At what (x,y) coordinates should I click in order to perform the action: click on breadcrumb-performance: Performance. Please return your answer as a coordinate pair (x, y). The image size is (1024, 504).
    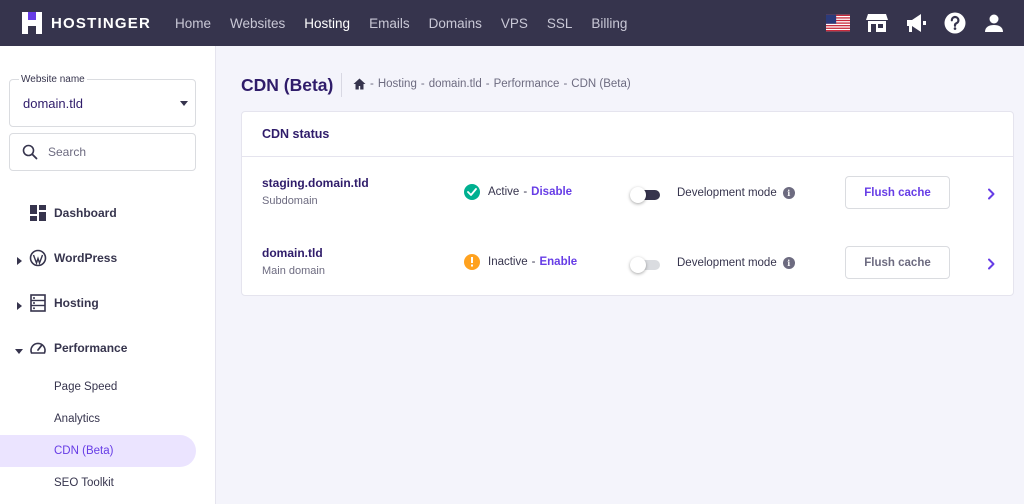
    Looking at the image, I should click on (527, 84).